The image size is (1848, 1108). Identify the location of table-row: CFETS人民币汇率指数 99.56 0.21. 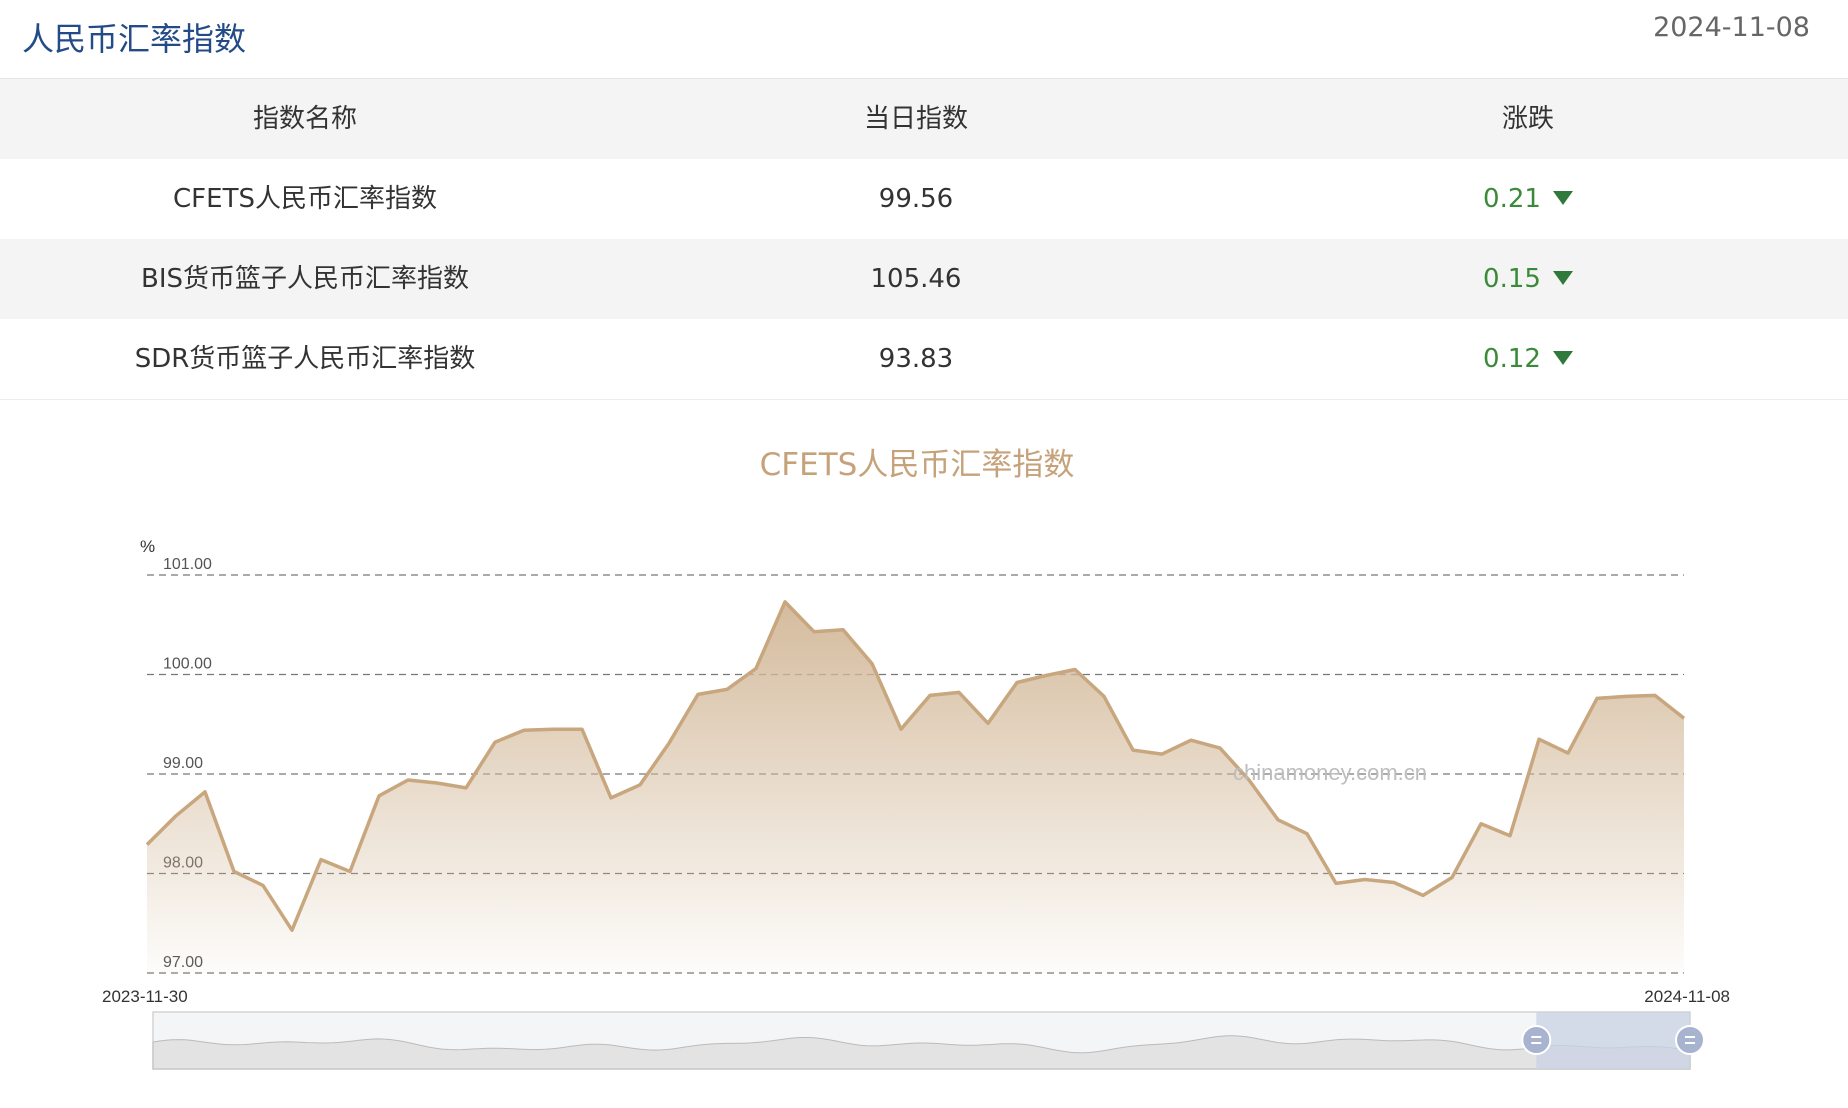
(924, 199).